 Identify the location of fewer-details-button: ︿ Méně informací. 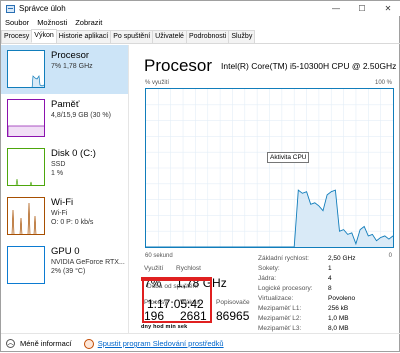
(39, 343).